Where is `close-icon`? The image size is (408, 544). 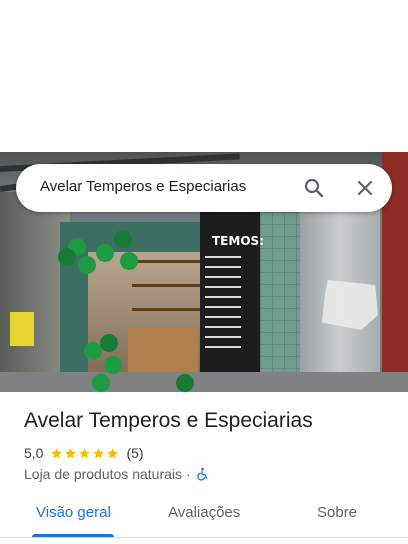 close-icon is located at coordinates (365, 188).